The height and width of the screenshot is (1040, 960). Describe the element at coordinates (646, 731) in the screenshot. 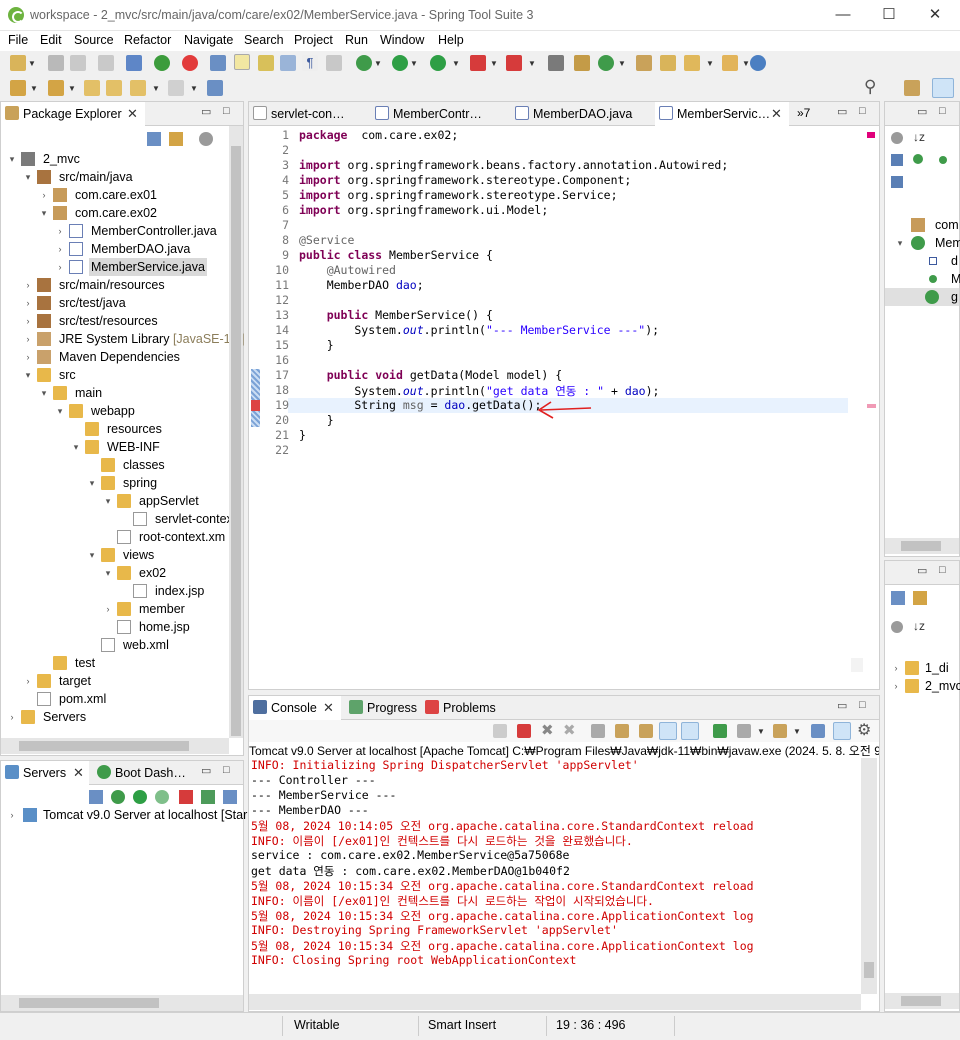

I see `word-wrap-icon` at that location.